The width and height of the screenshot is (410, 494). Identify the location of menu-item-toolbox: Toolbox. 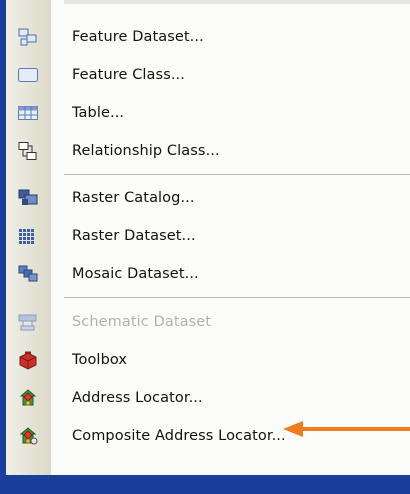
(208, 360).